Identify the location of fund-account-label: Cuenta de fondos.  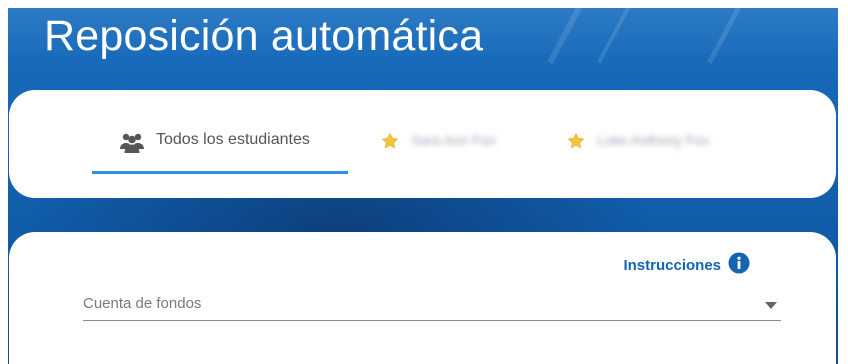
(142, 303).